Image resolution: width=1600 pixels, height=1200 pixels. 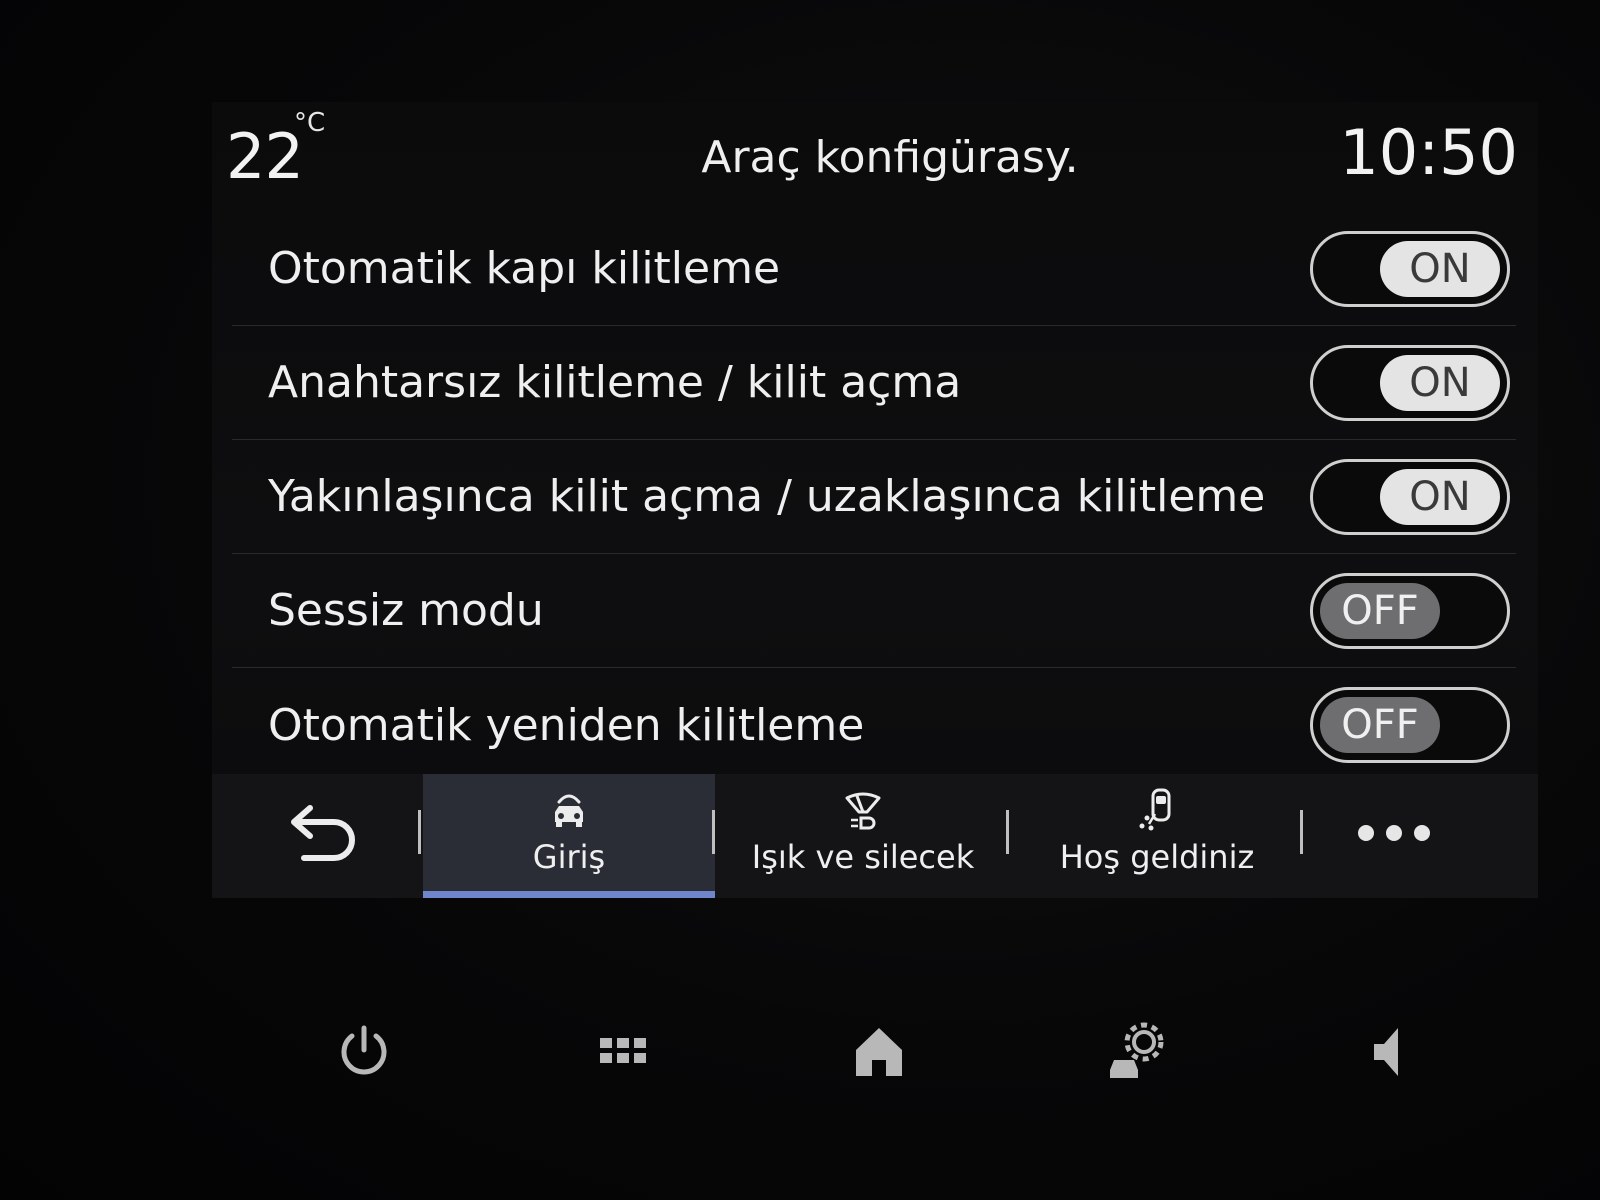 I want to click on car-settings-icon, so click(x=1137, y=1050).